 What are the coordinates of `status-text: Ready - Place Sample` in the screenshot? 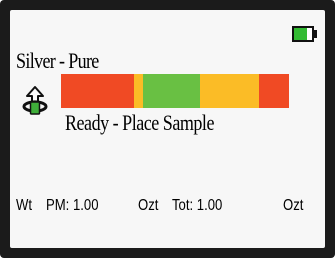 It's located at (139, 122).